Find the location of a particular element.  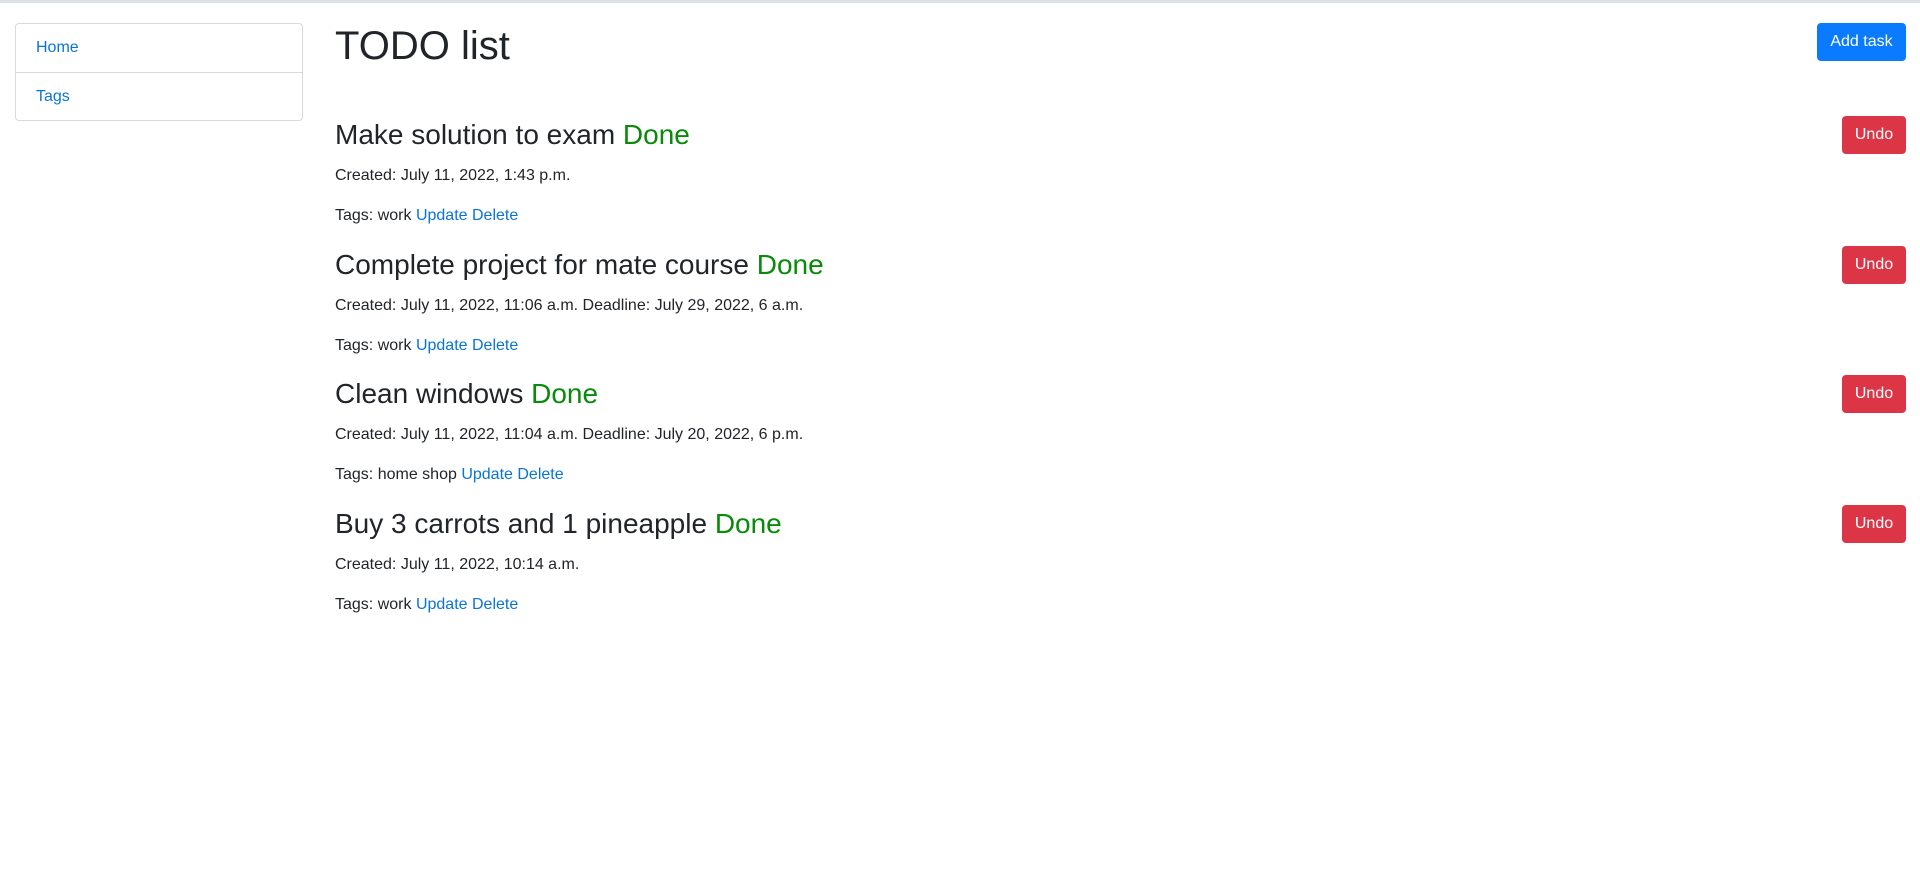

task-title: Clean windows Done is located at coordinates (466, 394).